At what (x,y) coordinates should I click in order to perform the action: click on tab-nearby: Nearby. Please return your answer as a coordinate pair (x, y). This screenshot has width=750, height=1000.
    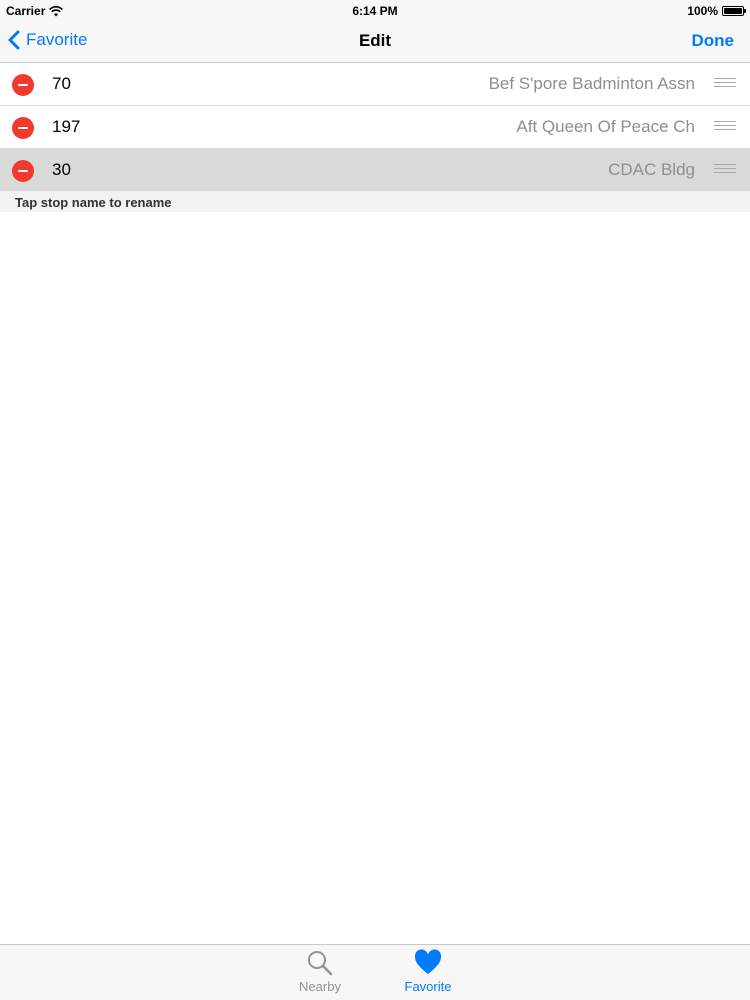
    Looking at the image, I should click on (320, 971).